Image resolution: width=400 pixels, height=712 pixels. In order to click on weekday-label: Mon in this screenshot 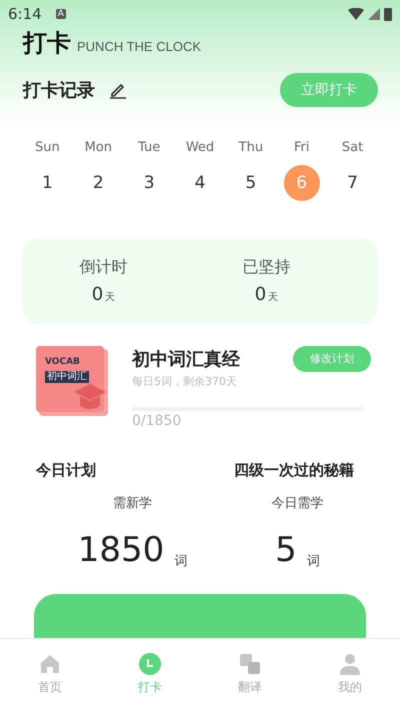, I will do `click(98, 147)`.